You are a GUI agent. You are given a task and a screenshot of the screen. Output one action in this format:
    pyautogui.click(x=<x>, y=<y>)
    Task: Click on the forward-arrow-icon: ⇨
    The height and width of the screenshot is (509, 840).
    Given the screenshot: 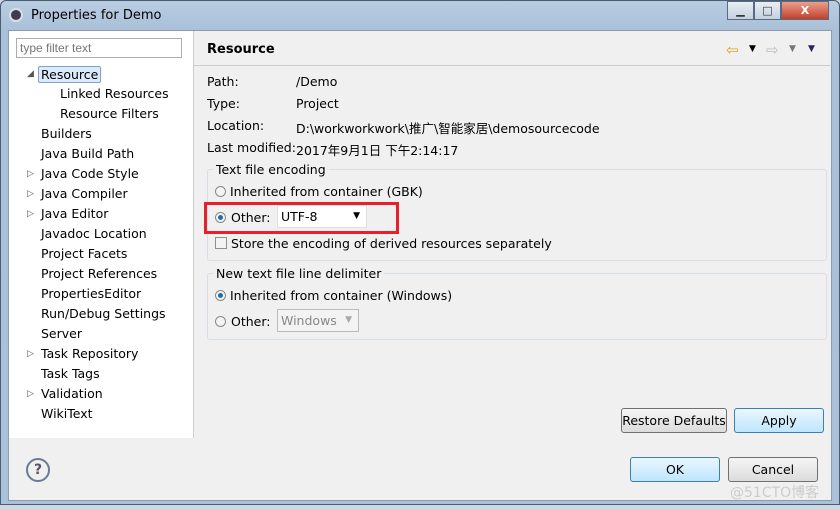 What is the action you would take?
    pyautogui.click(x=772, y=50)
    